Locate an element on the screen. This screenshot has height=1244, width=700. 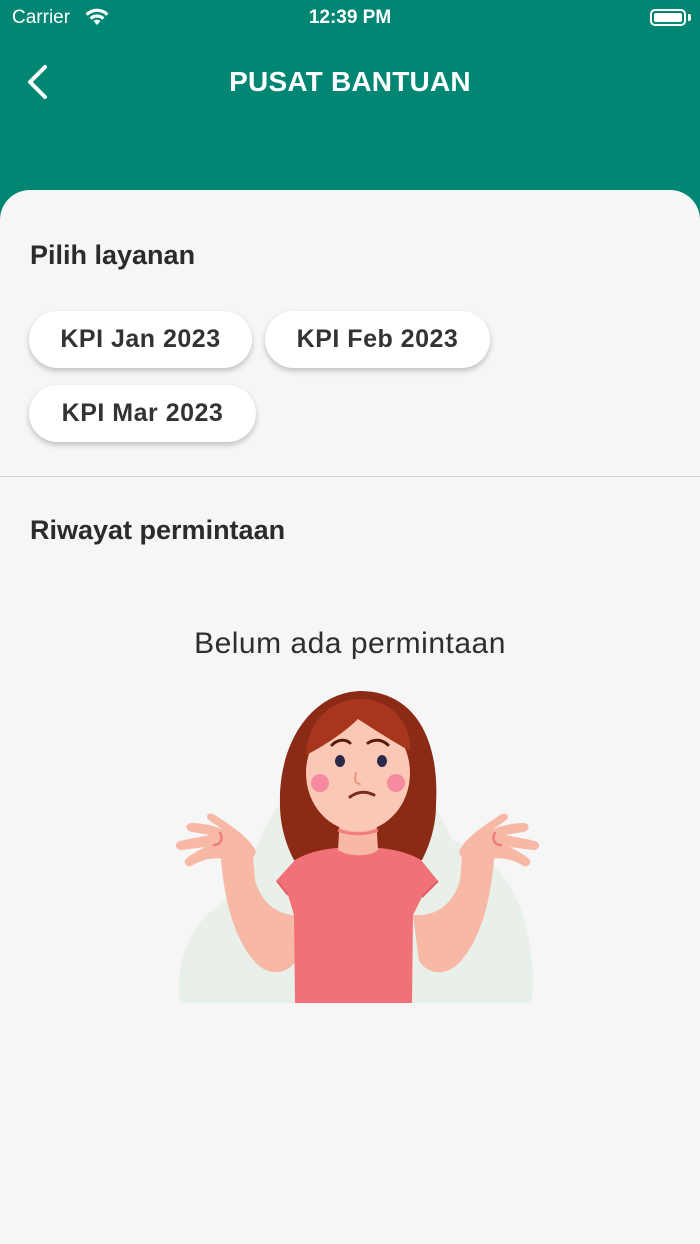
services-title: Pilih layanan is located at coordinates (113, 255).